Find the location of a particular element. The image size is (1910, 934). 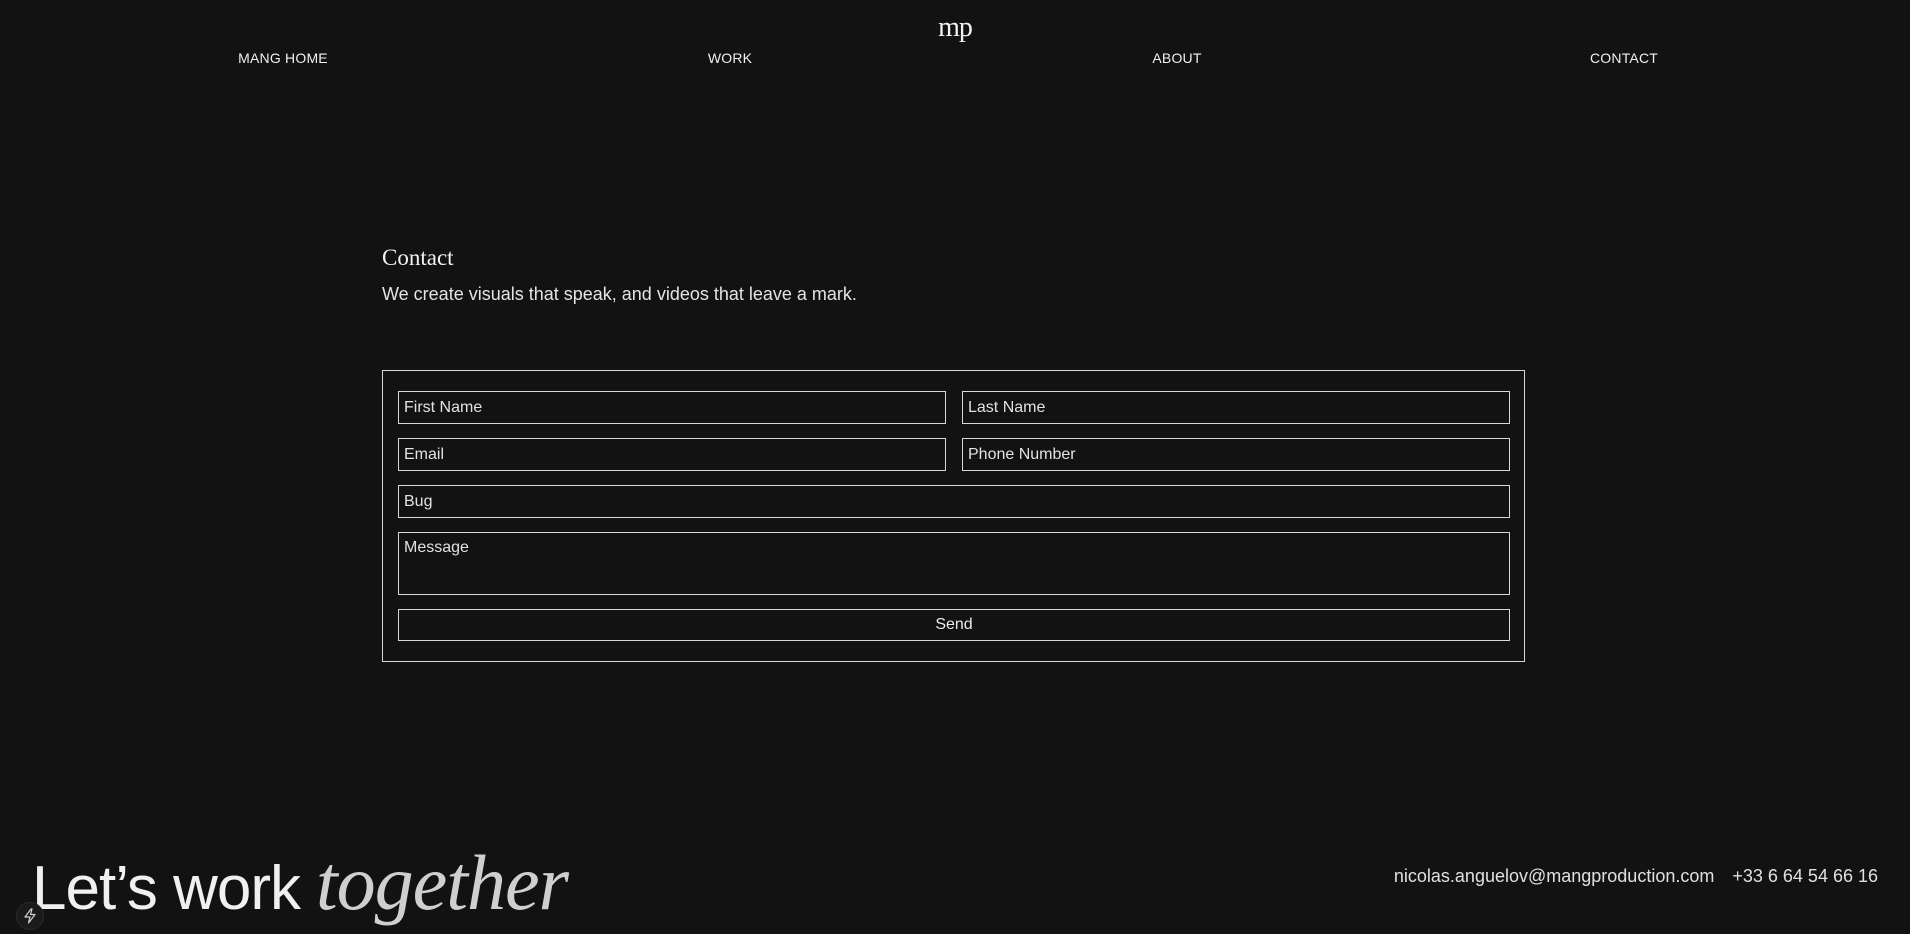

first-name-field is located at coordinates (672, 407).